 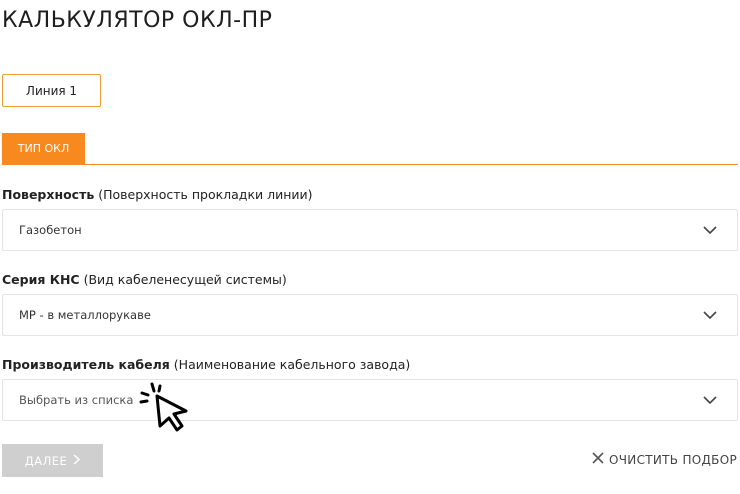 What do you see at coordinates (50, 230) in the screenshot?
I see `surface-select-value: Газобетон` at bounding box center [50, 230].